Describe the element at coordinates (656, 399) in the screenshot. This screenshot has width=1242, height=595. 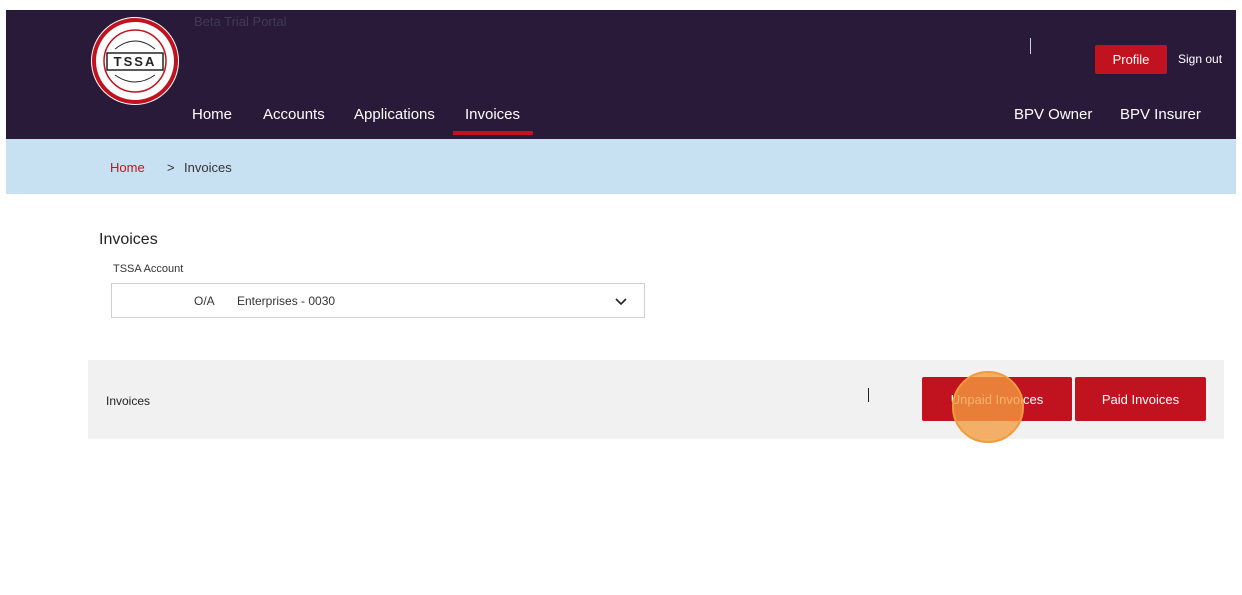
I see `invoices-panel: Invoices Unpaid Invoices Paid Invoices` at that location.